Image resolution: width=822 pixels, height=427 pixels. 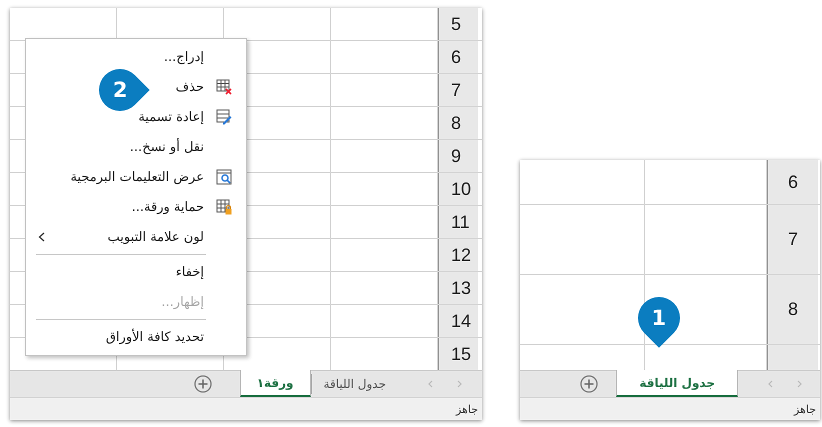 I want to click on menu-item: لون علامة التبويب, so click(x=129, y=237).